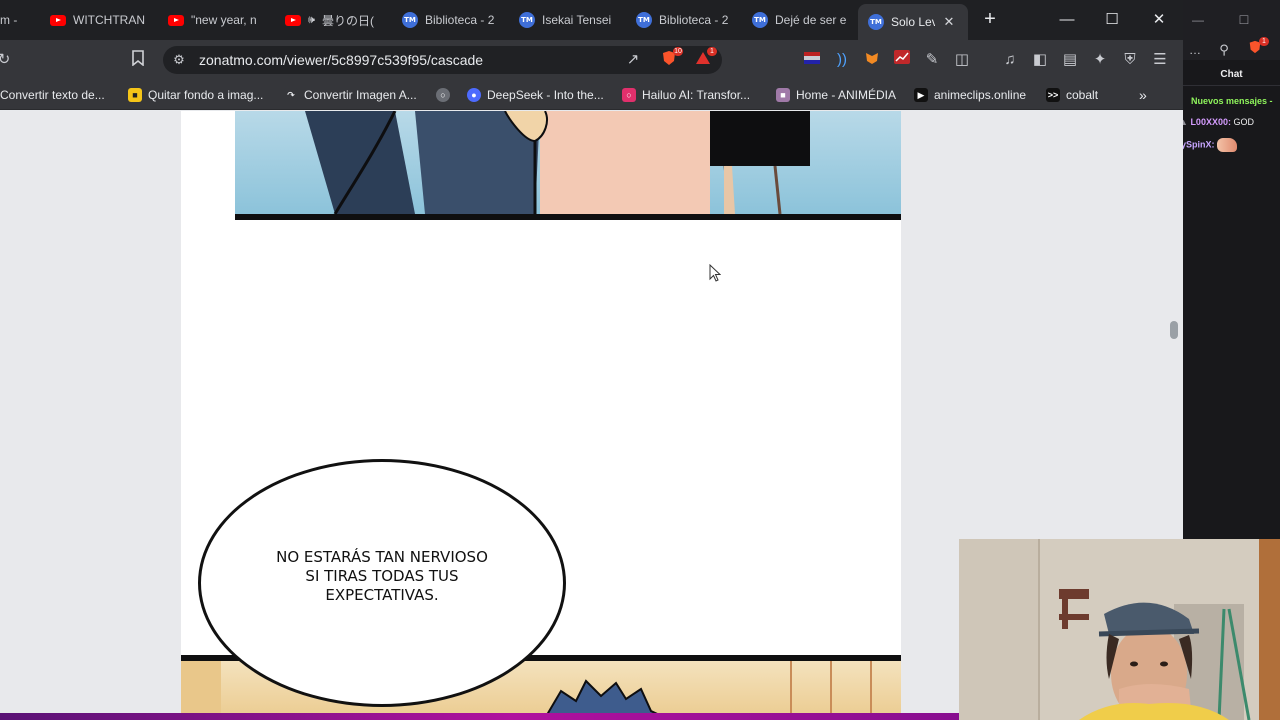  What do you see at coordinates (1227, 145) in the screenshot?
I see `chat-emote-icon` at bounding box center [1227, 145].